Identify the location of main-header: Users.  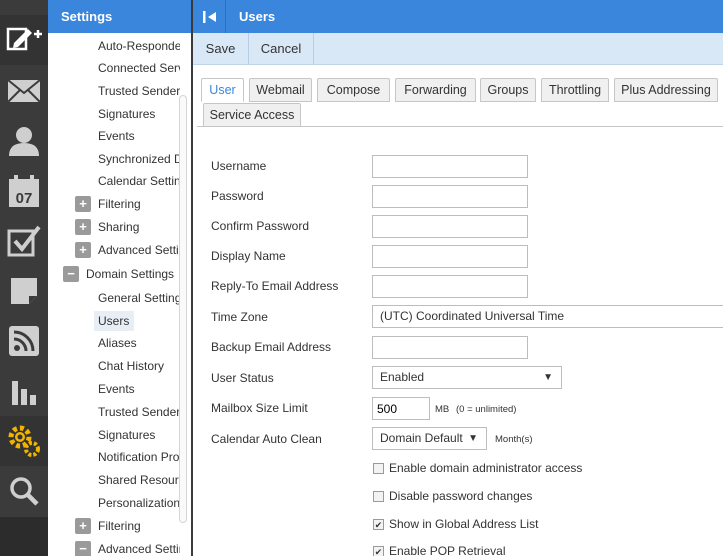
(458, 16).